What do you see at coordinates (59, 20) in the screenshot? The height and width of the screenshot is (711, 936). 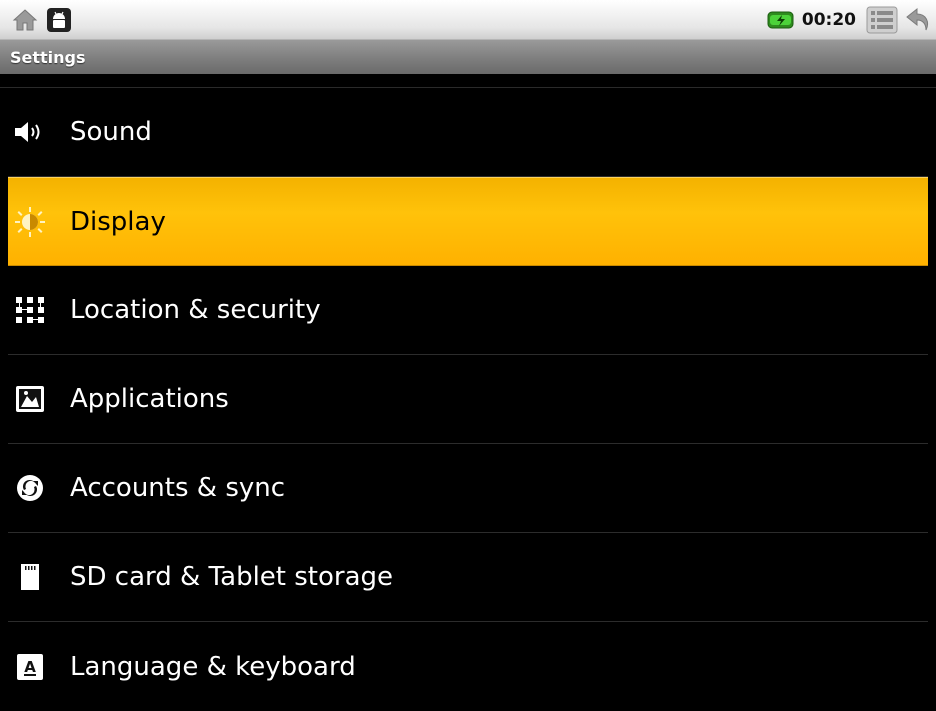 I see `android-debug-icon` at bounding box center [59, 20].